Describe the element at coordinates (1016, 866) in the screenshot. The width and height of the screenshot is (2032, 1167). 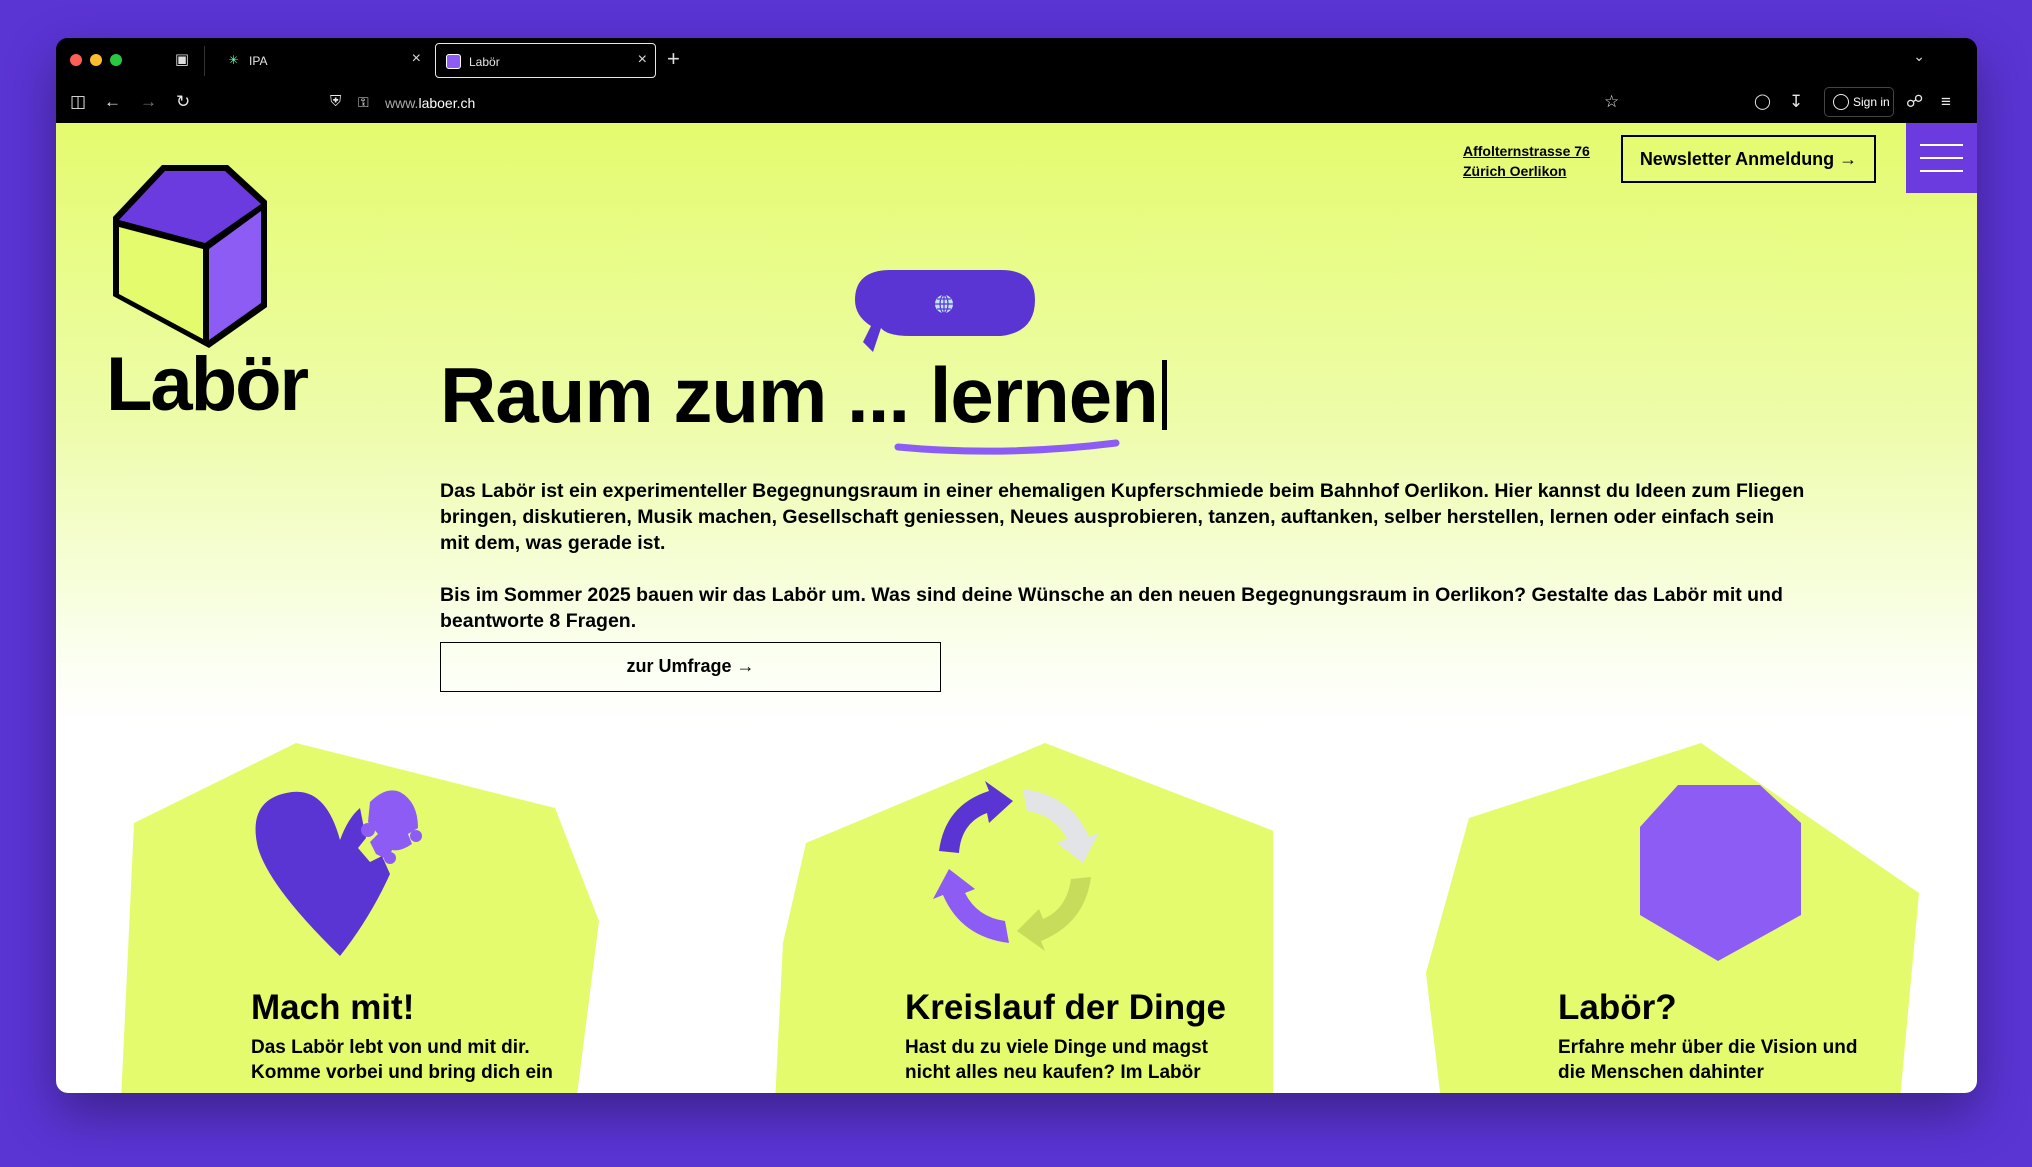
I see `recycle-arrows-icon` at that location.